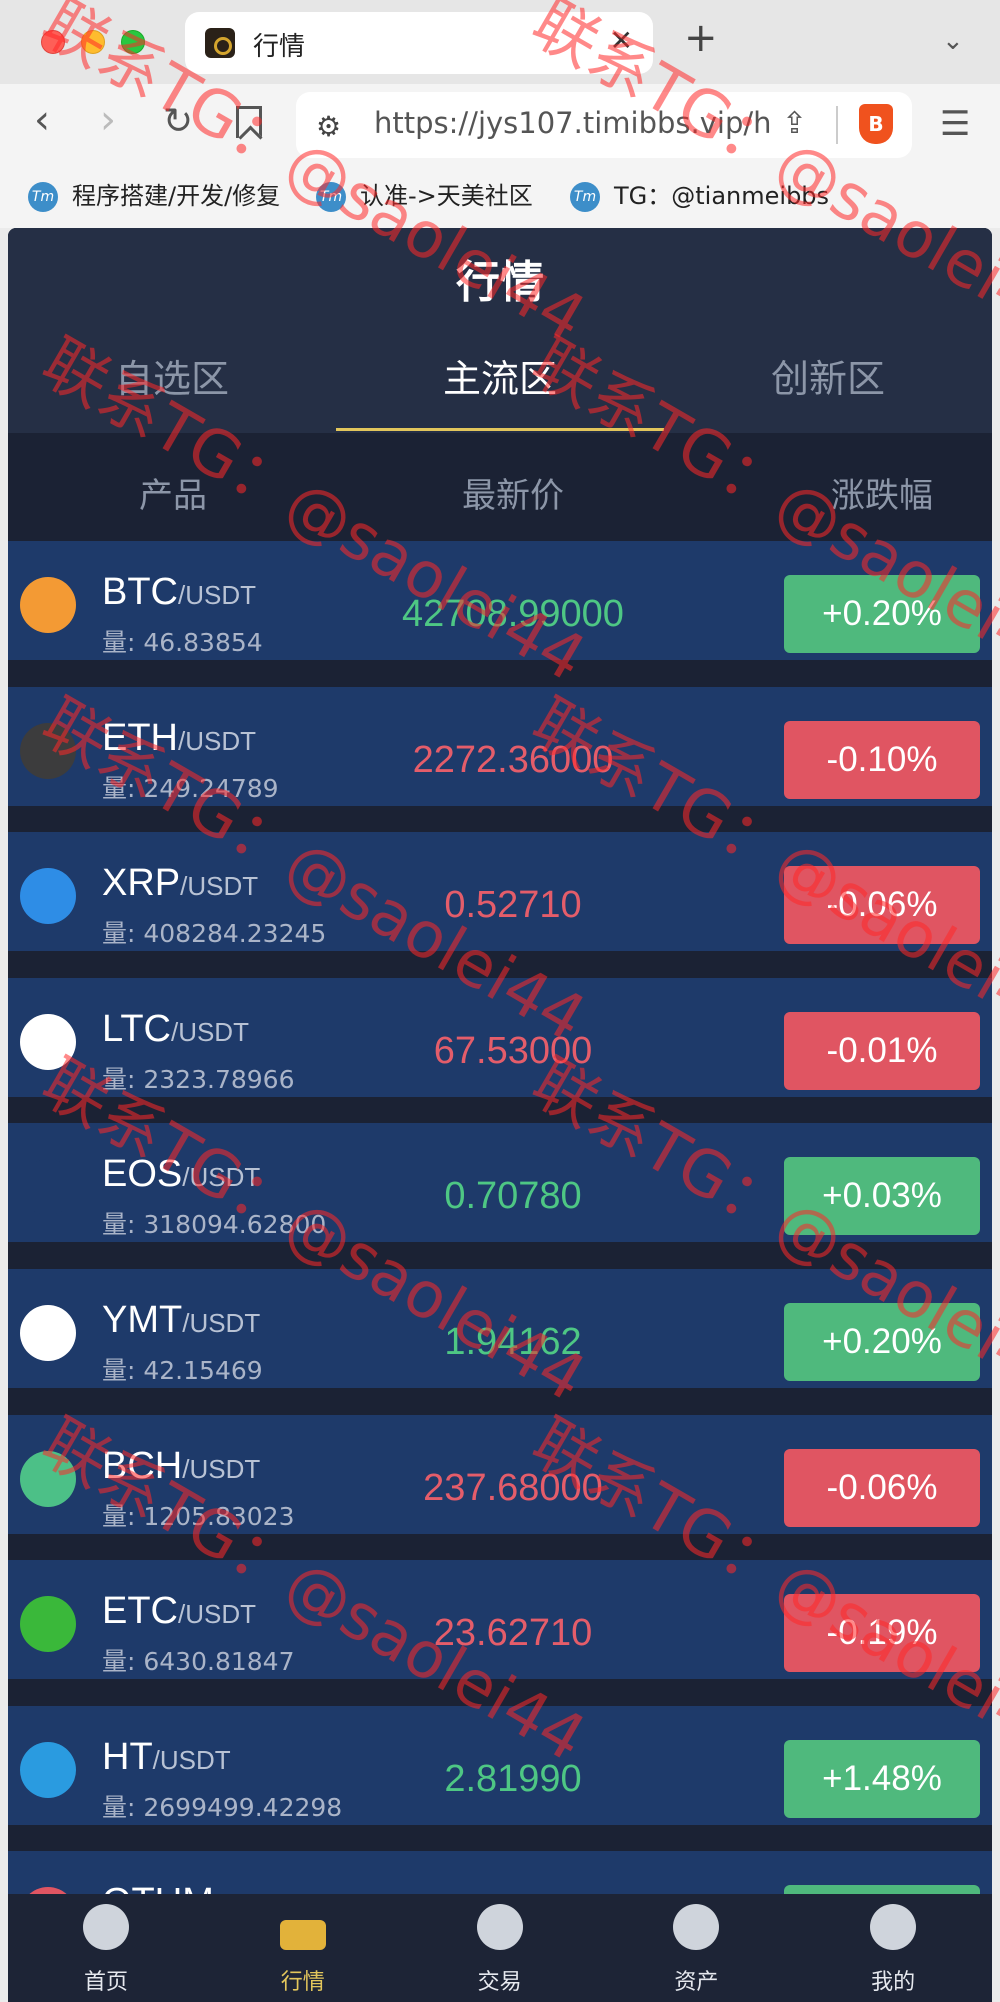  I want to click on base-symbol: BCH, so click(142, 1465).